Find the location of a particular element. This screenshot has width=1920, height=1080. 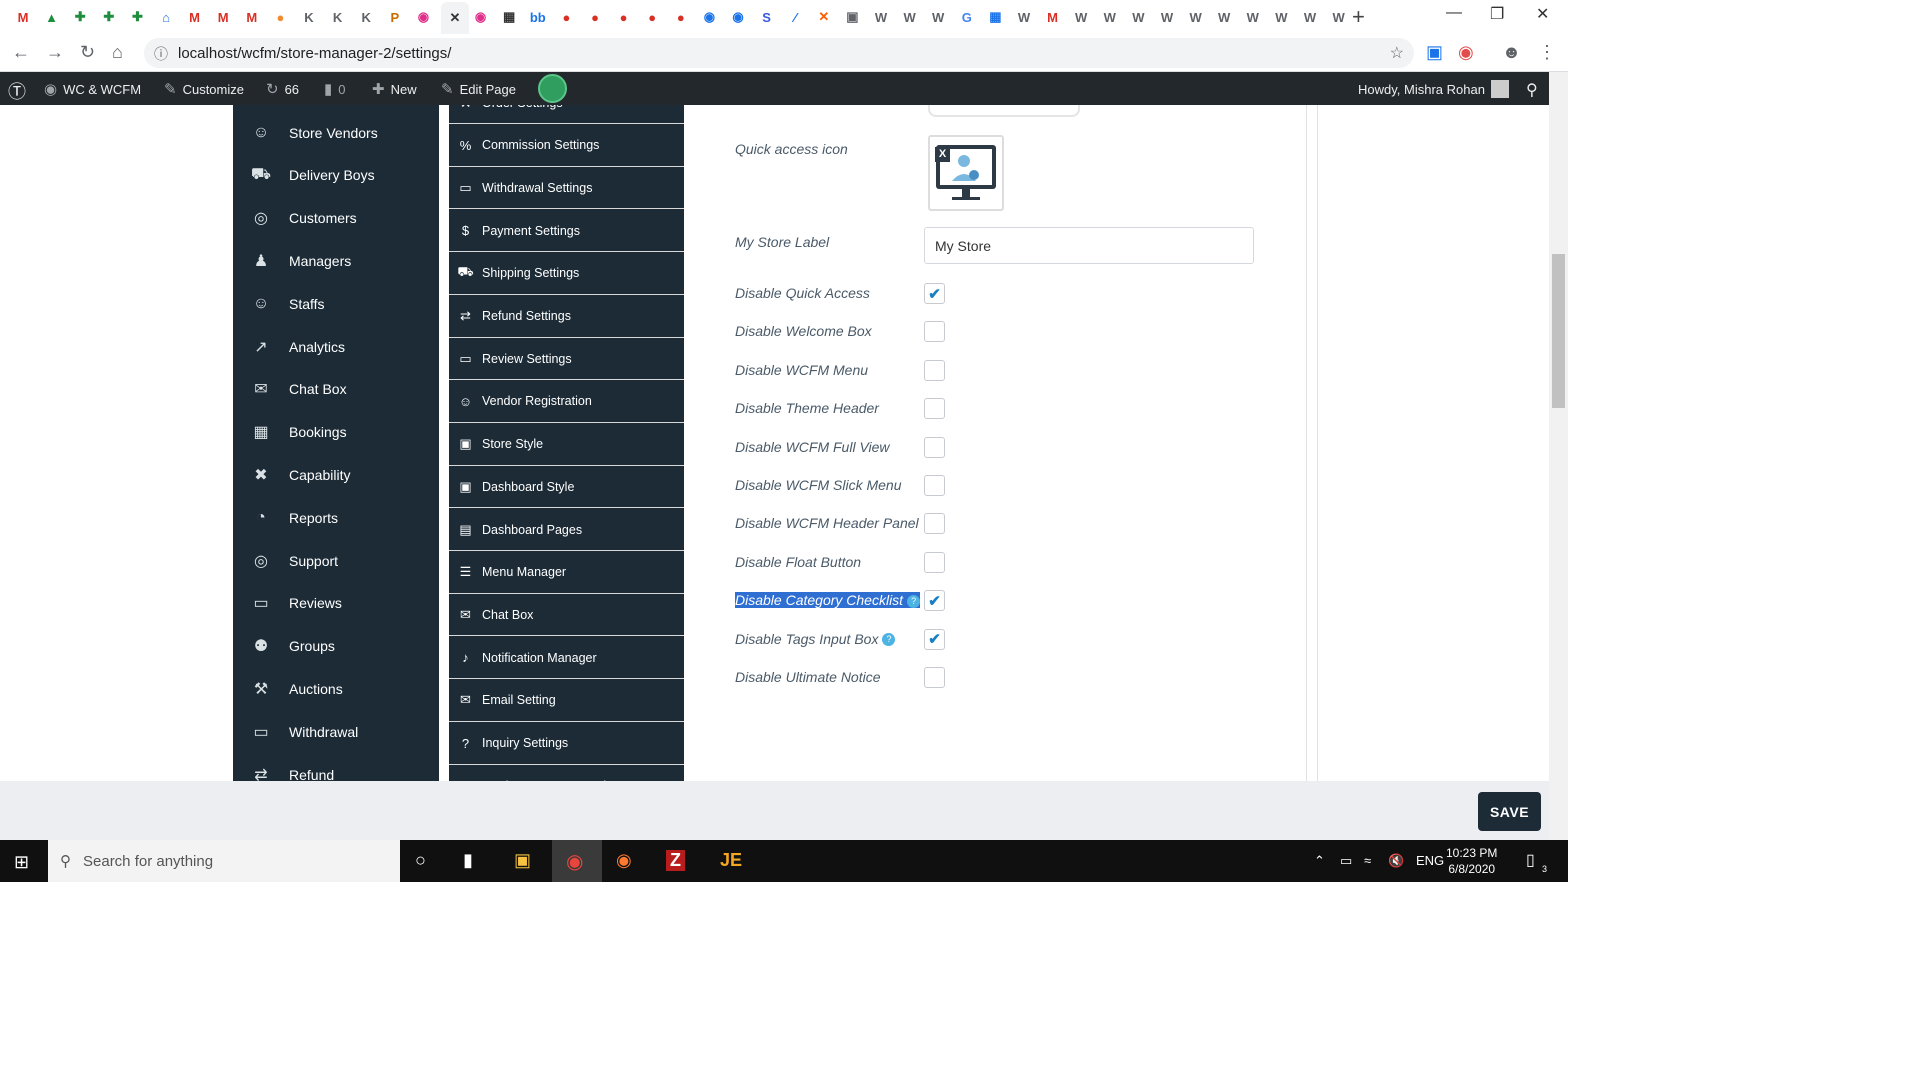

taskbar-search: ⚲ Search for anything is located at coordinates (224, 861).